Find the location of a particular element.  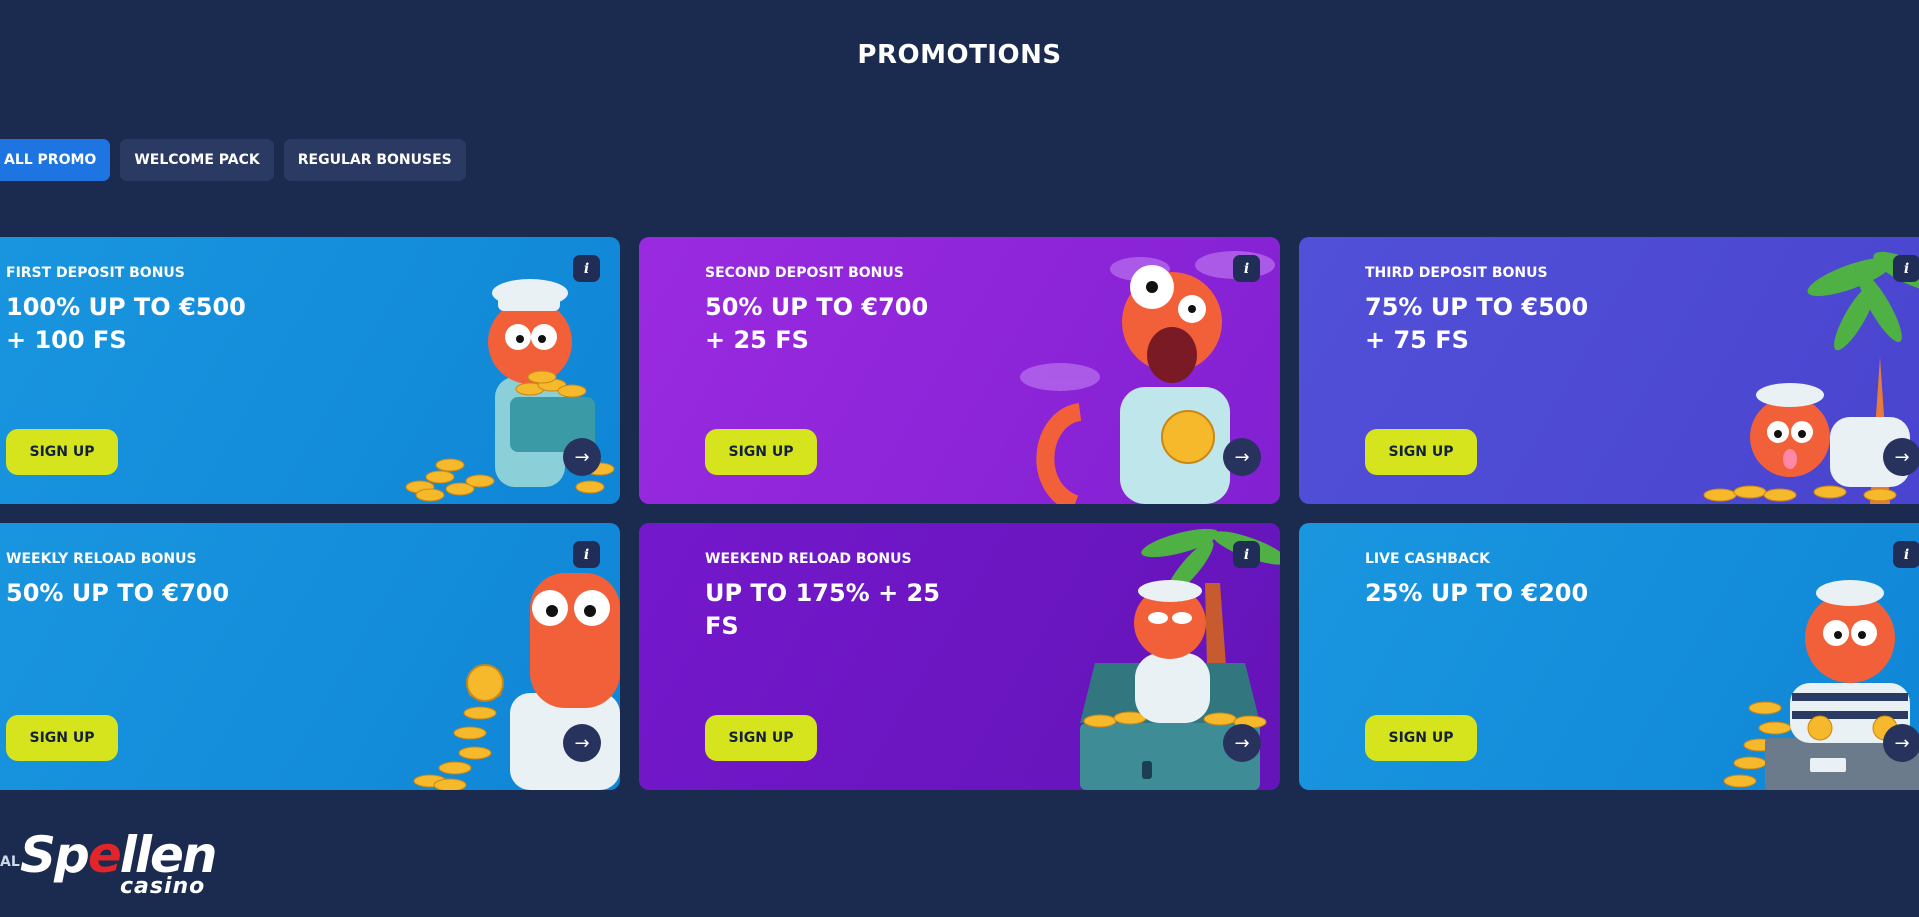

promo-tabs: ALL PROMO WELCOME PACK REGULAR BONUSES is located at coordinates (233, 160).